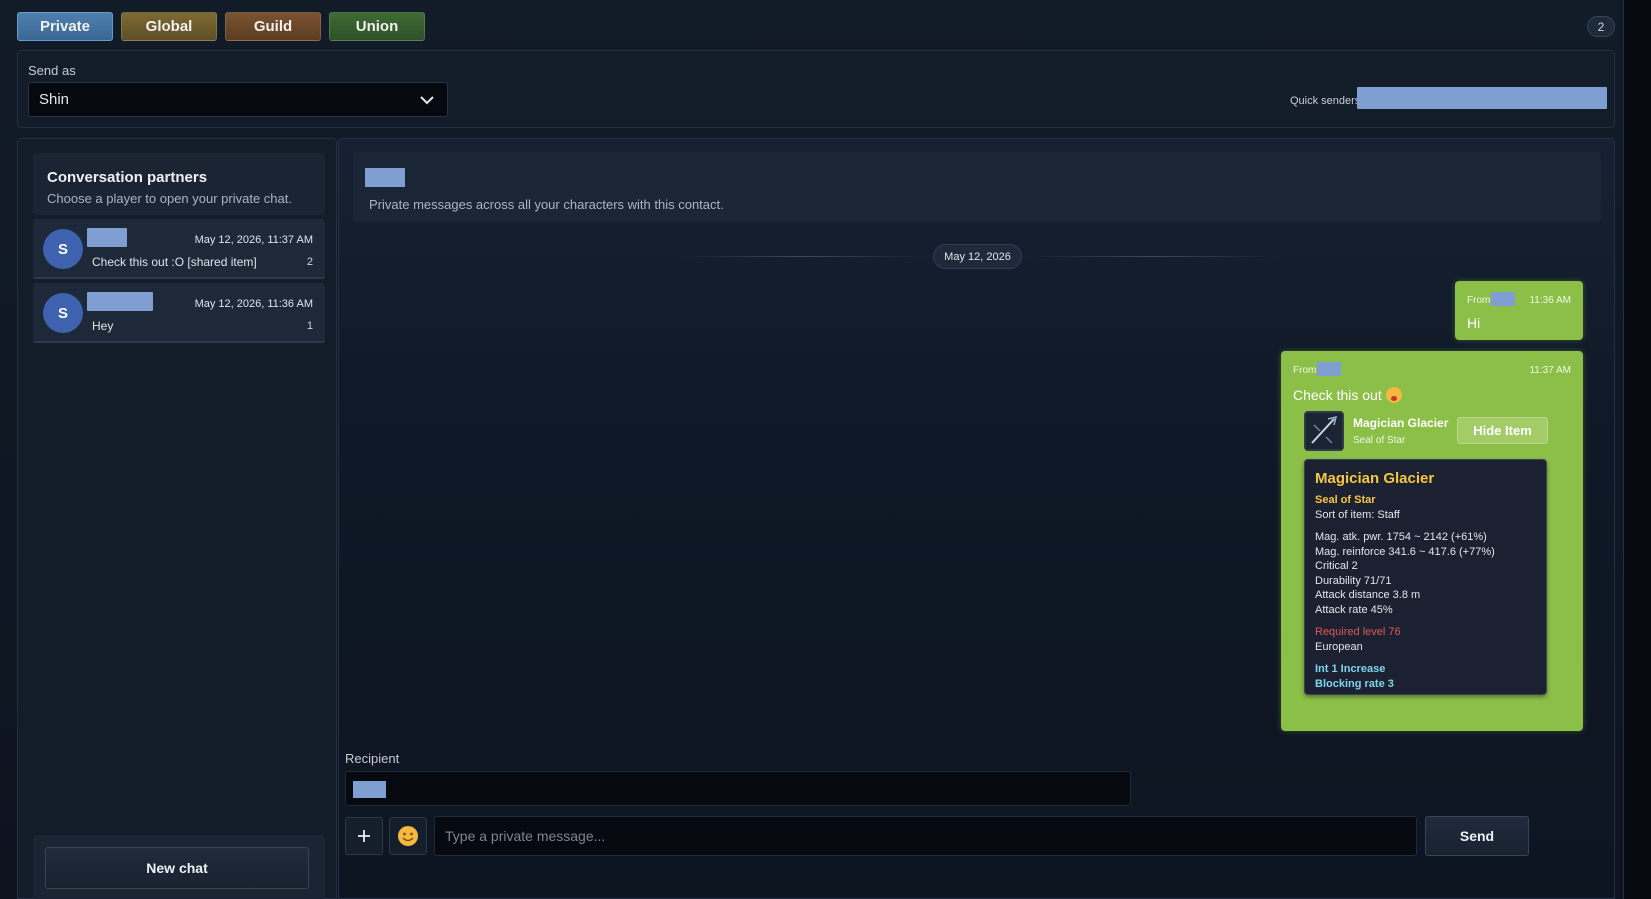 The height and width of the screenshot is (899, 1651). Describe the element at coordinates (52, 70) in the screenshot. I see `send-as-label: Send as` at that location.